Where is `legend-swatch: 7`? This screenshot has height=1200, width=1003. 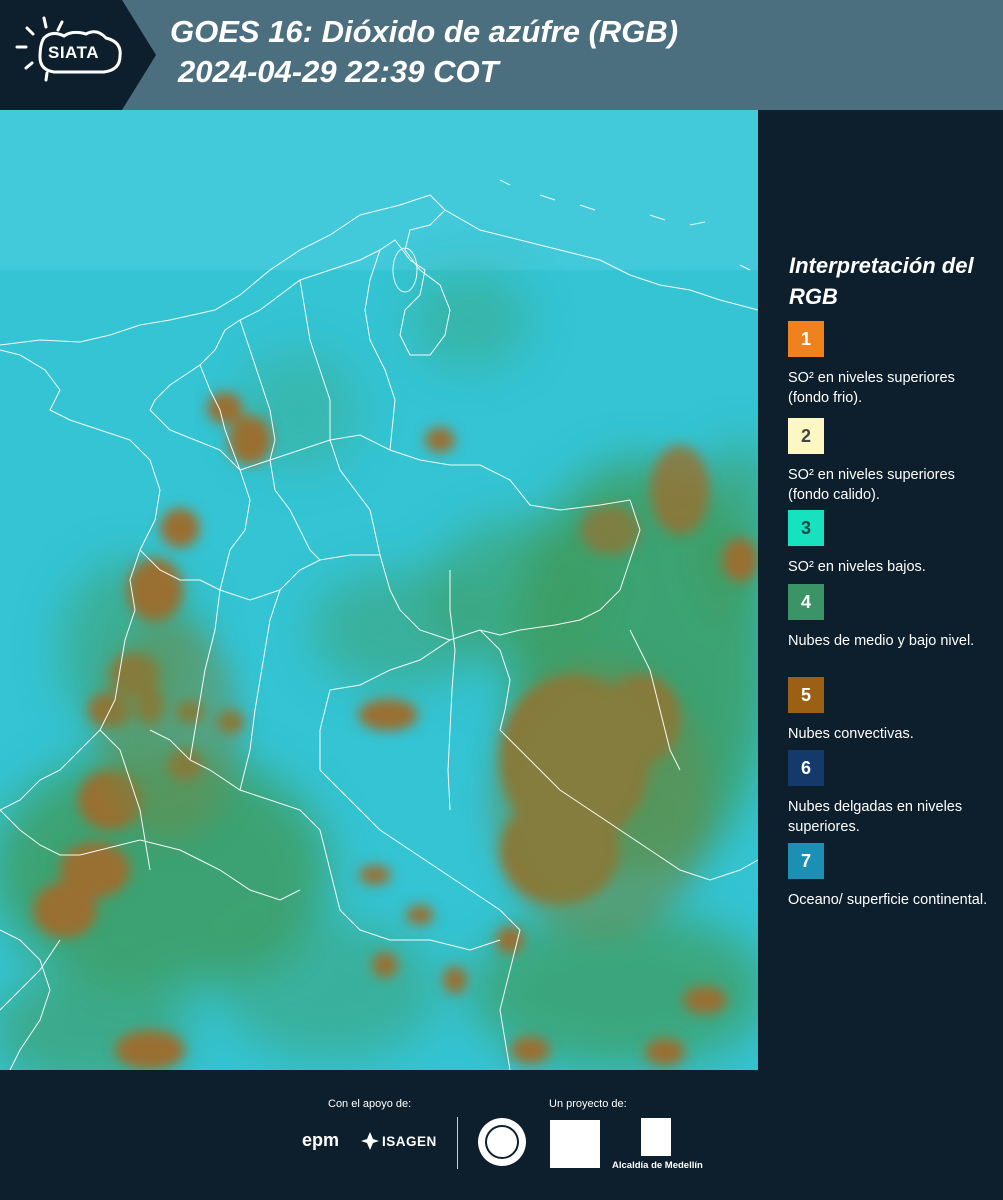 legend-swatch: 7 is located at coordinates (806, 861).